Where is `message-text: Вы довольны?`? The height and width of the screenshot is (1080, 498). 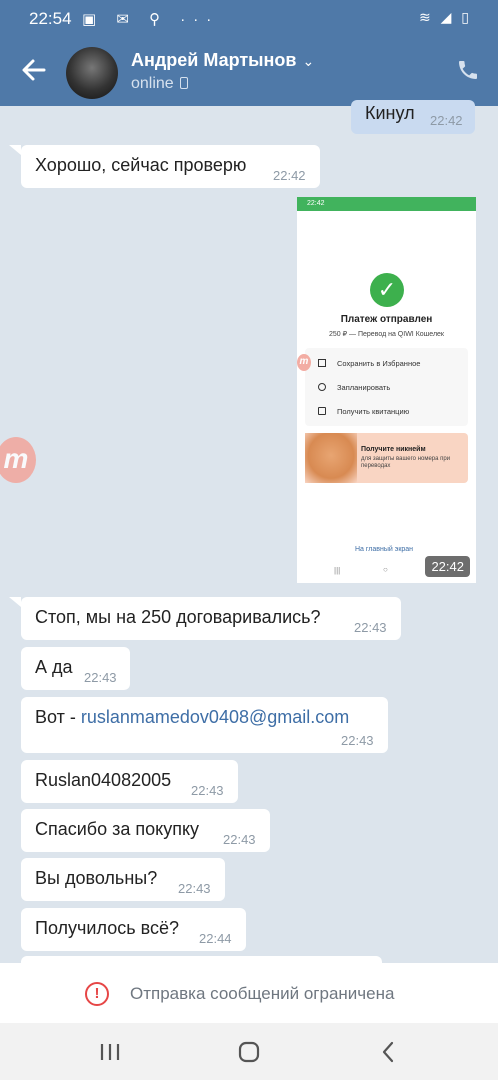
message-text: Вы довольны? is located at coordinates (96, 878).